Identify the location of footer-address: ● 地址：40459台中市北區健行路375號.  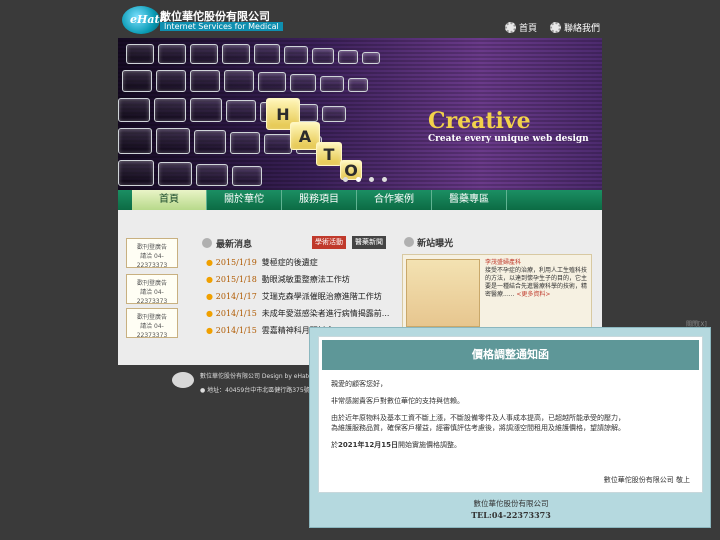
(255, 390).